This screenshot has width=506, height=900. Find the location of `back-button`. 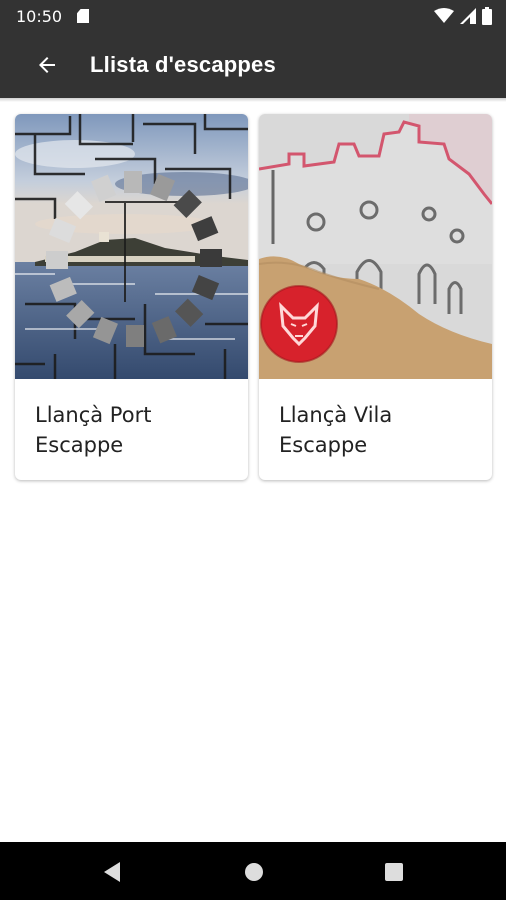

back-button is located at coordinates (47, 65).